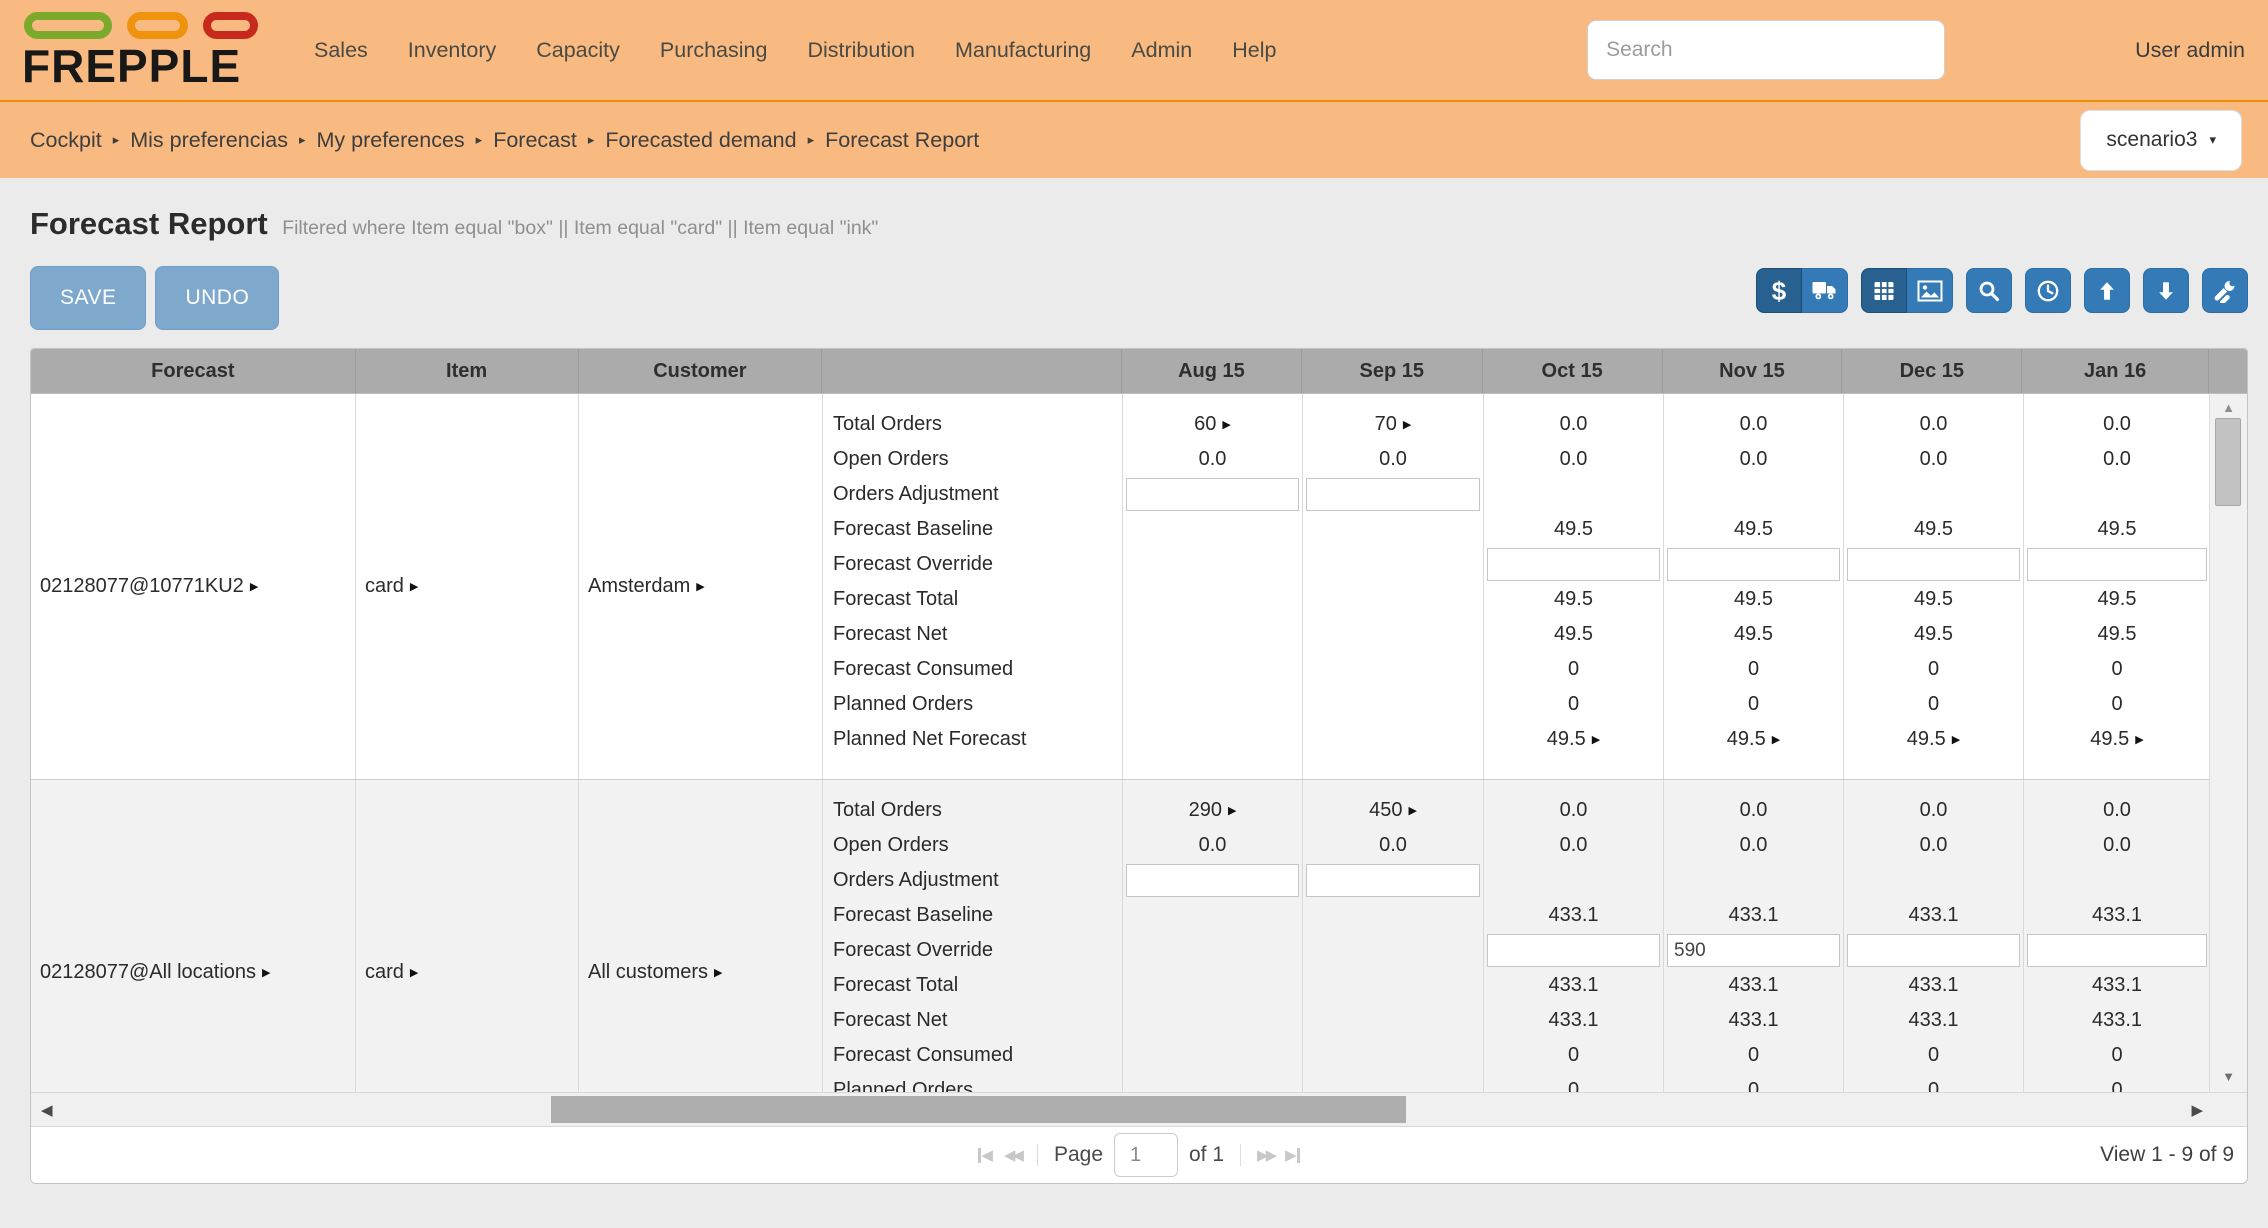 The width and height of the screenshot is (2268, 1228). I want to click on scroll-right-icon: ▶, so click(2197, 1110).